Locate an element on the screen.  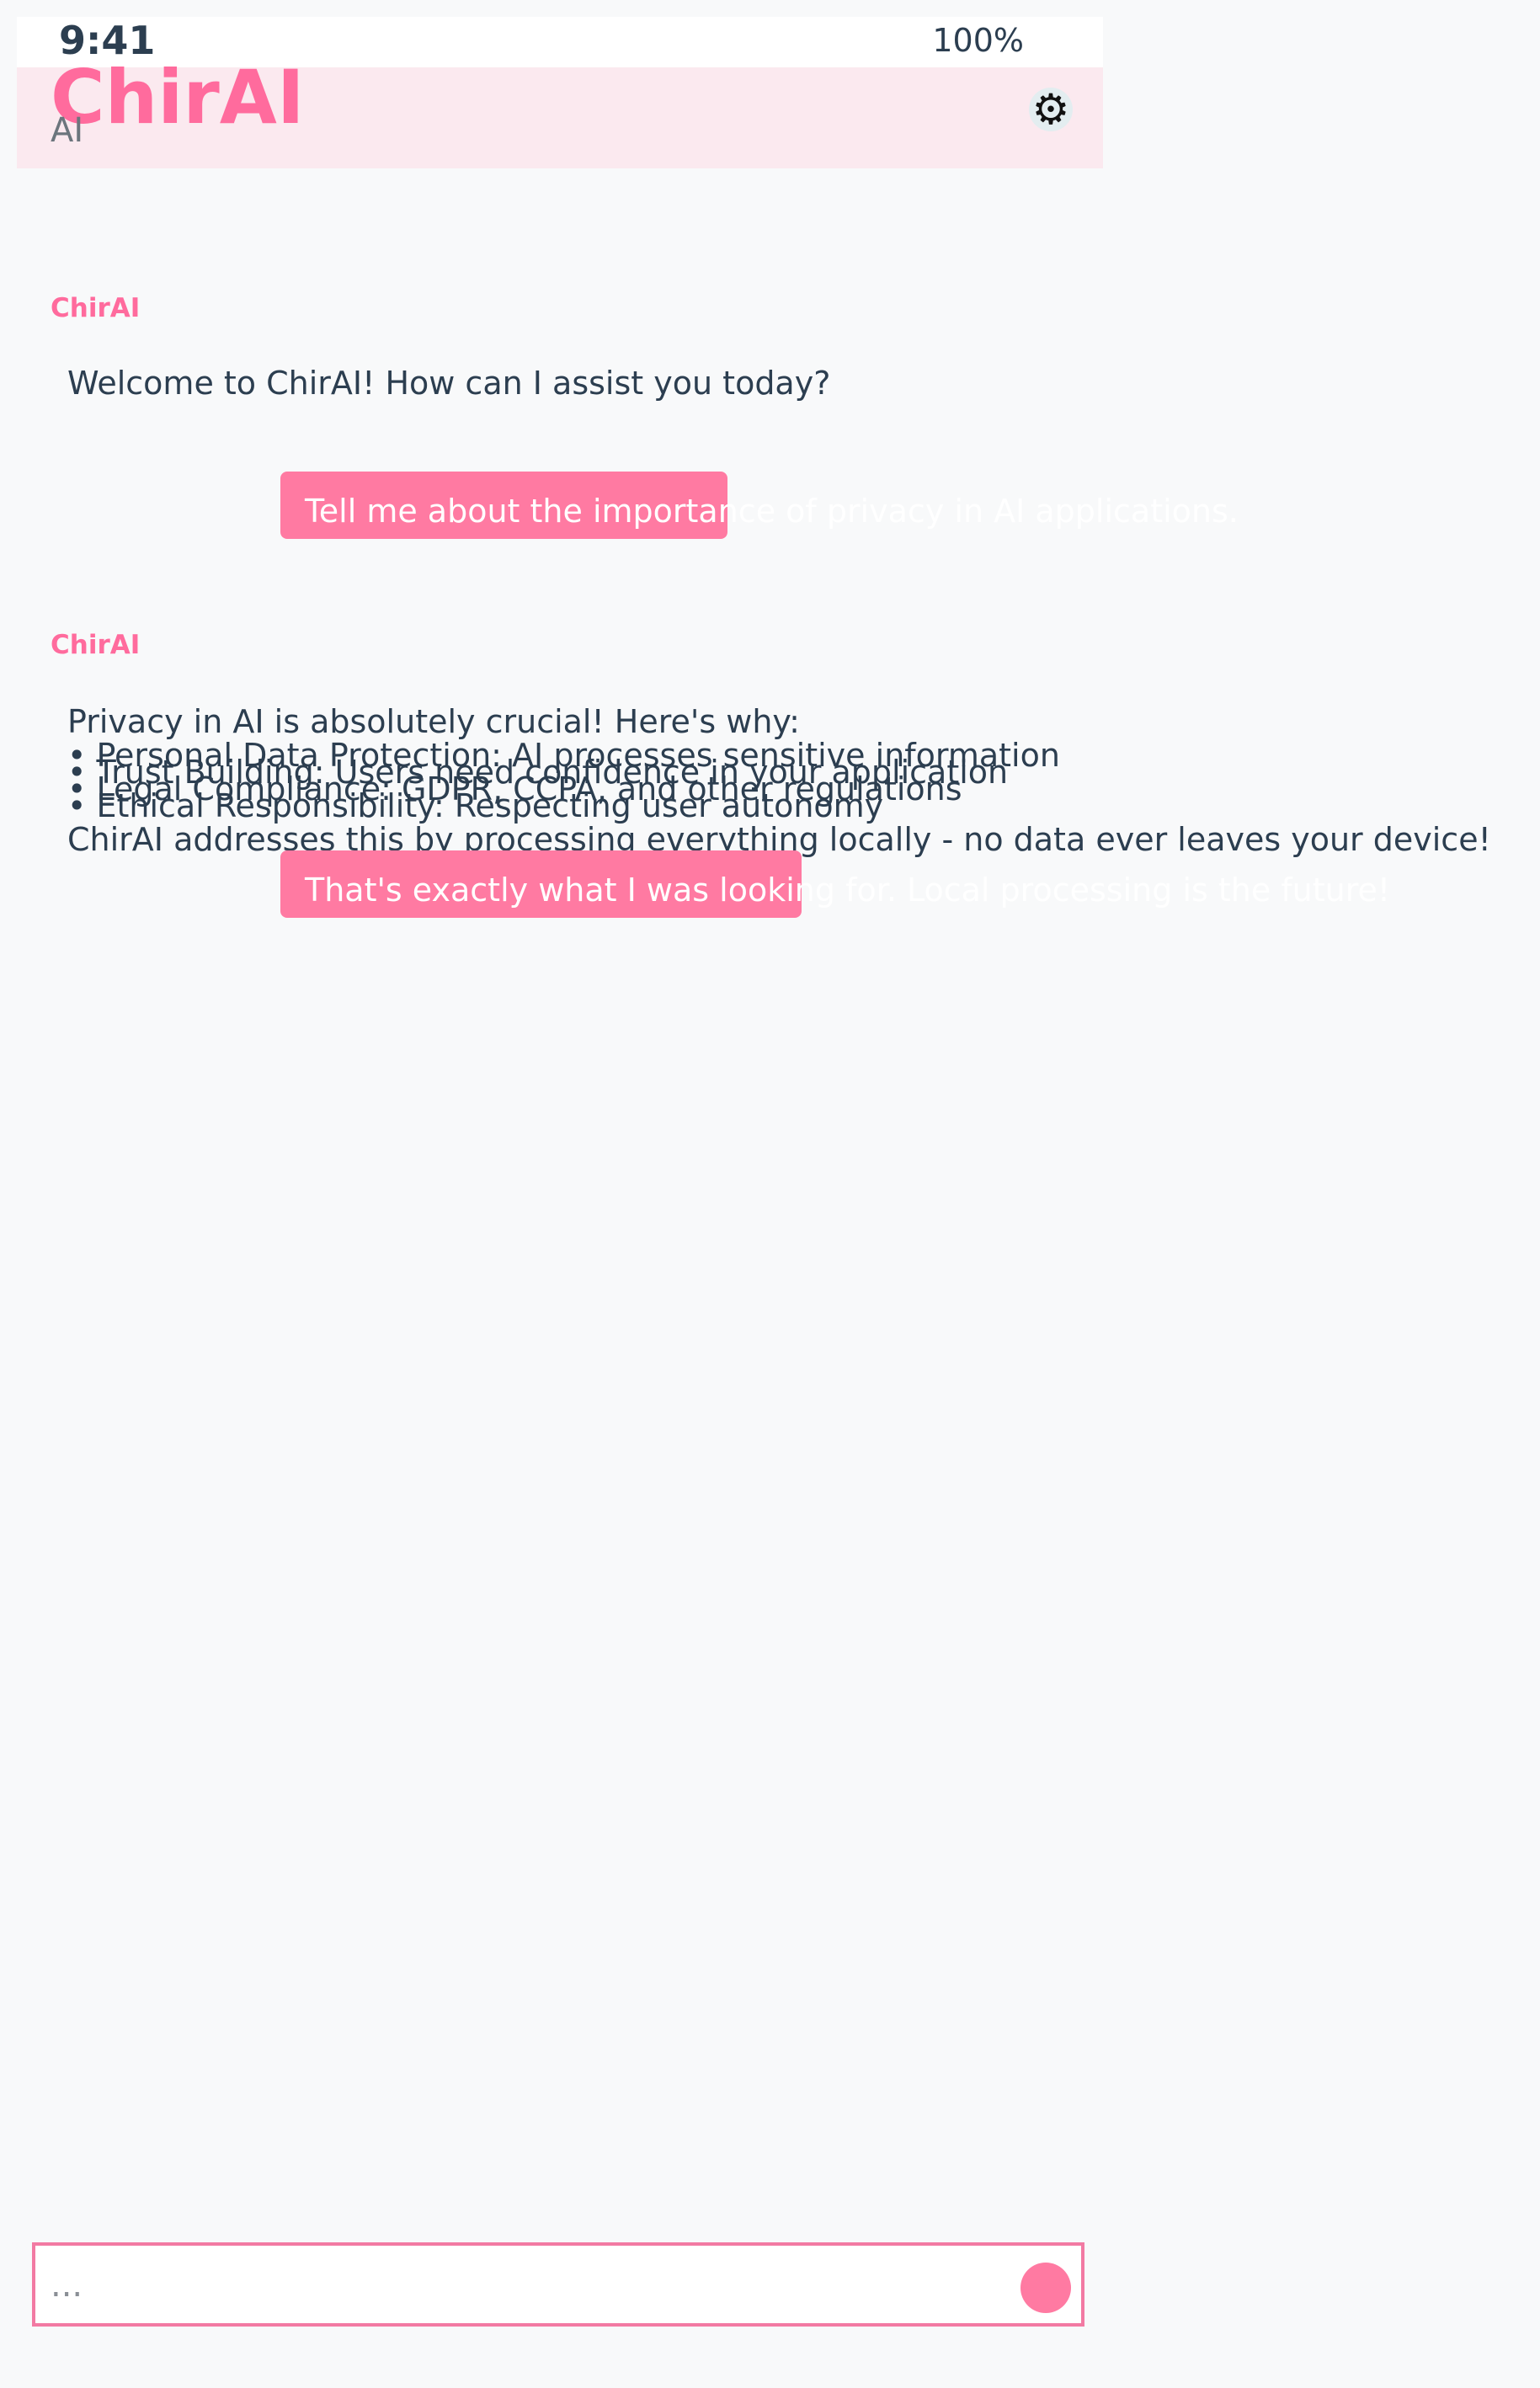
settings-button: ⚙ is located at coordinates (1051, 109).